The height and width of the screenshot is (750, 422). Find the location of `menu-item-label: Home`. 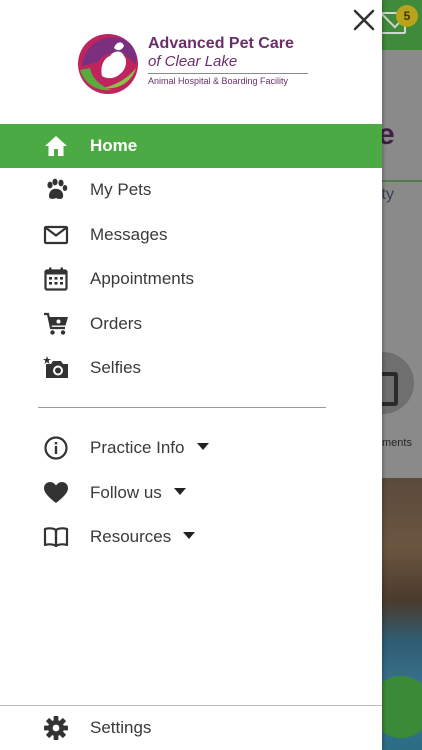

menu-item-label: Home is located at coordinates (114, 145).